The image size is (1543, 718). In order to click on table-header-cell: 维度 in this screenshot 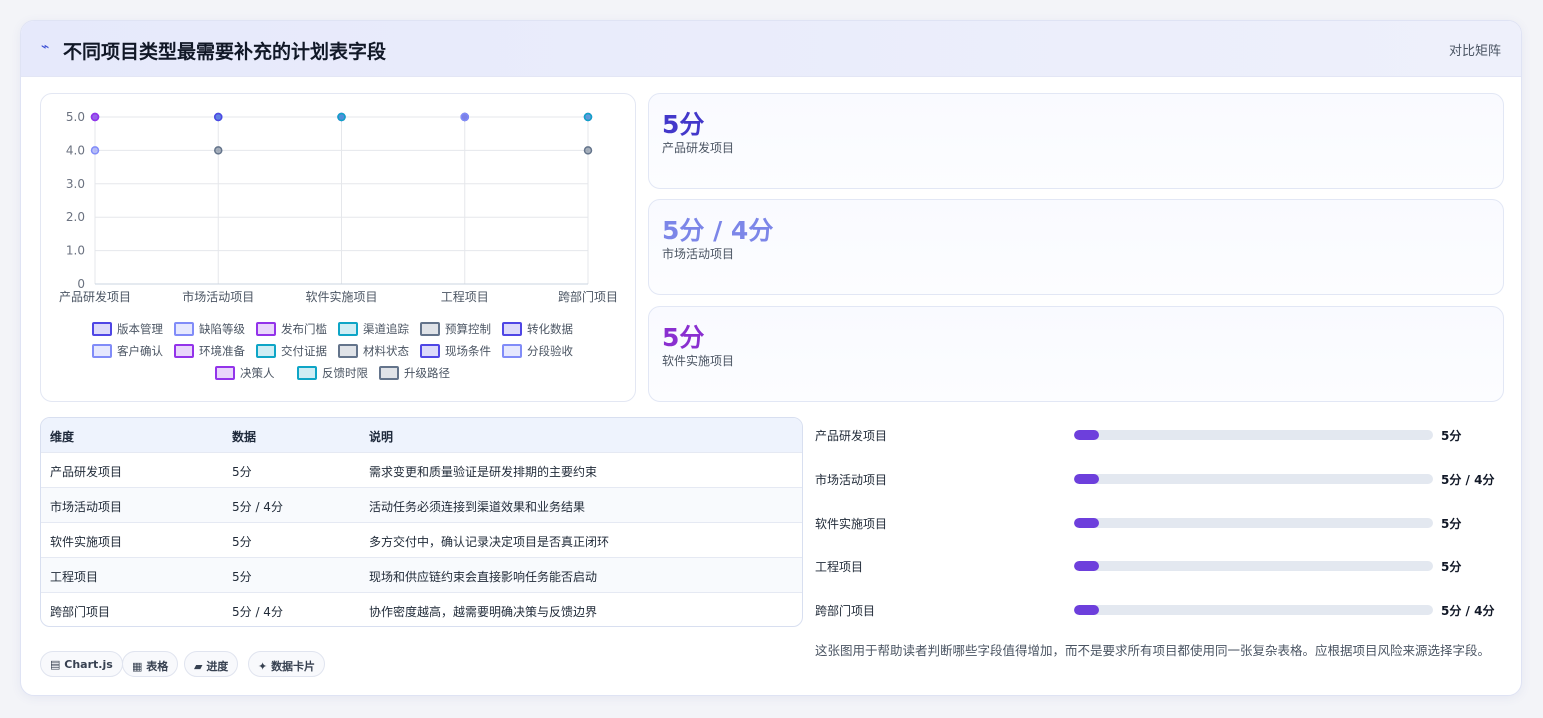, I will do `click(62, 437)`.